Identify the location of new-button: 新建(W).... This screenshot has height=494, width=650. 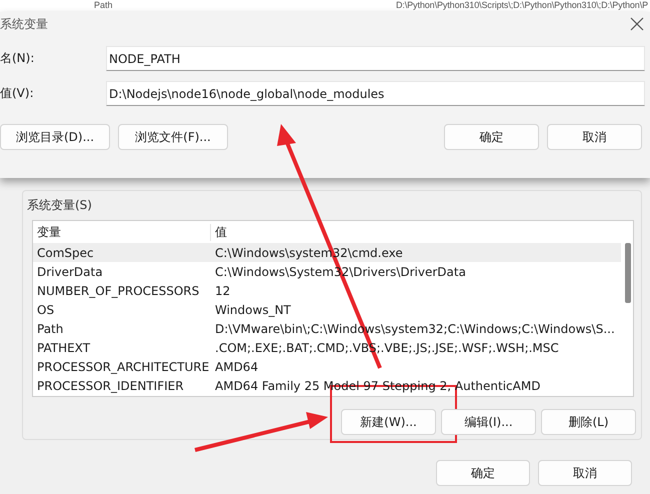
(388, 422).